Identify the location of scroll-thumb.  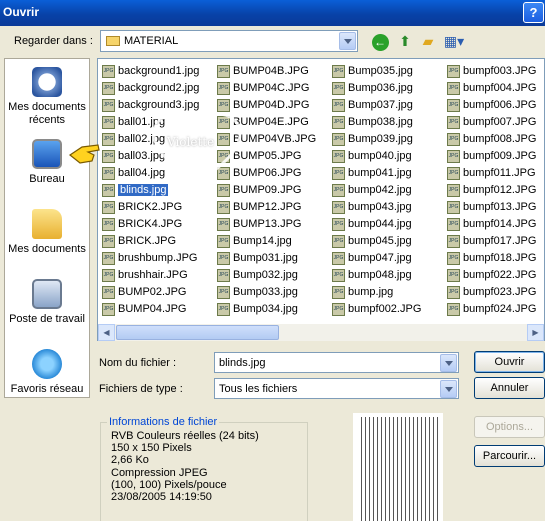
(197, 332).